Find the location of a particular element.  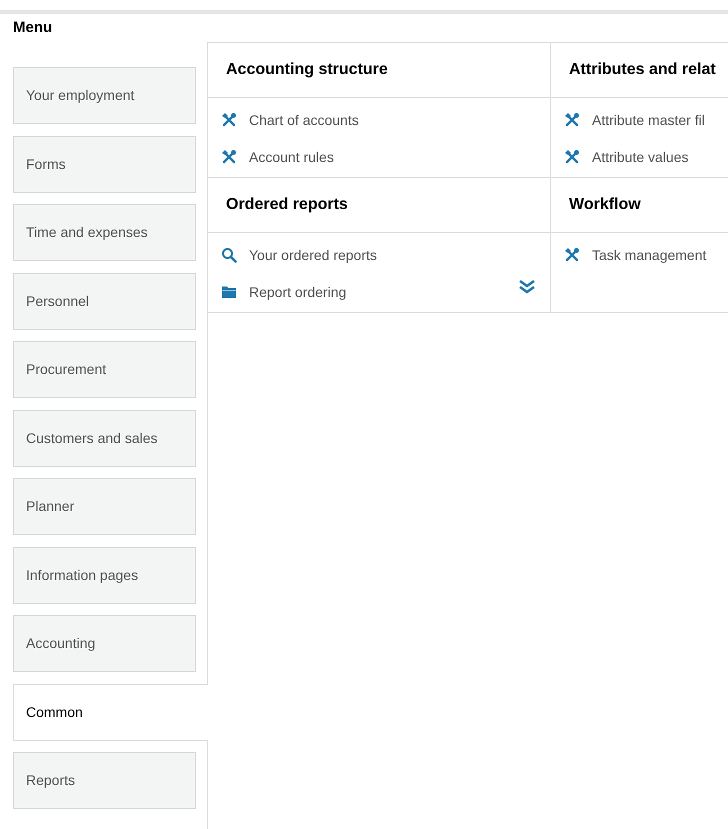

search-icon is located at coordinates (229, 255).